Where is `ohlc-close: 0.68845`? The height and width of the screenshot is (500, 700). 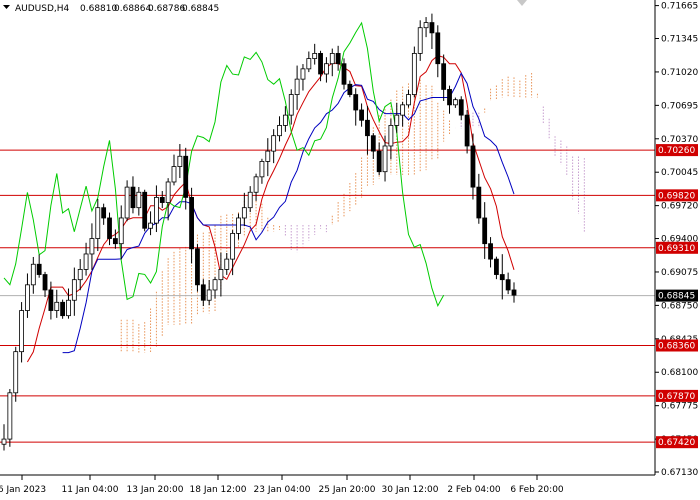 ohlc-close: 0.68845 is located at coordinates (200, 9).